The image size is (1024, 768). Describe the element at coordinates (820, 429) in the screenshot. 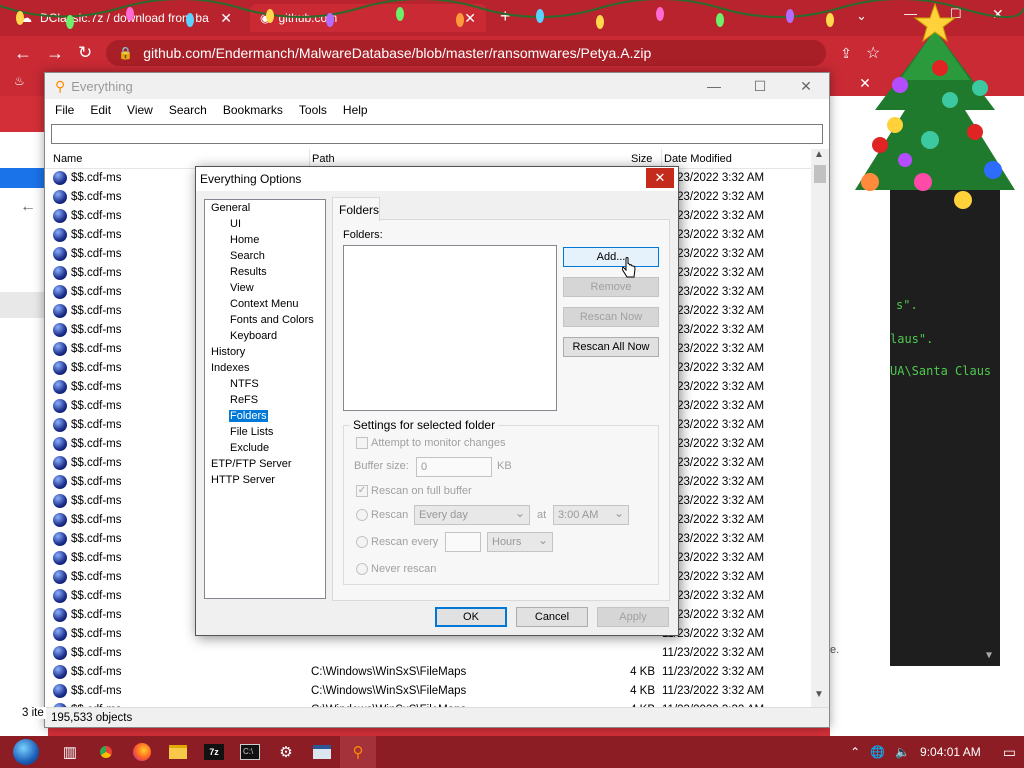

I see `vertical-scrollbar: ▲ ▼` at that location.